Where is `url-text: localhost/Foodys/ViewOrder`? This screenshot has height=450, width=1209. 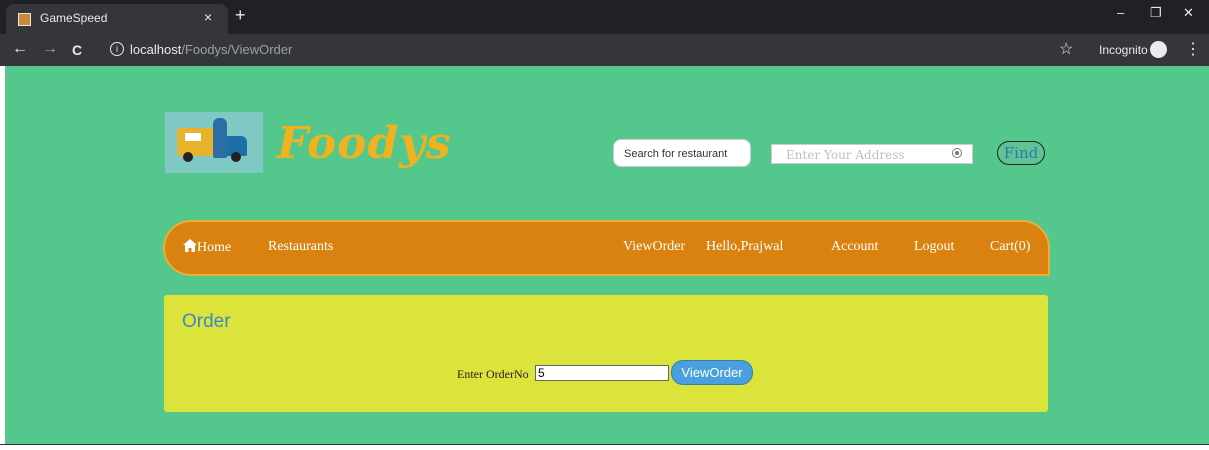
url-text: localhost/Foodys/ViewOrder is located at coordinates (211, 49).